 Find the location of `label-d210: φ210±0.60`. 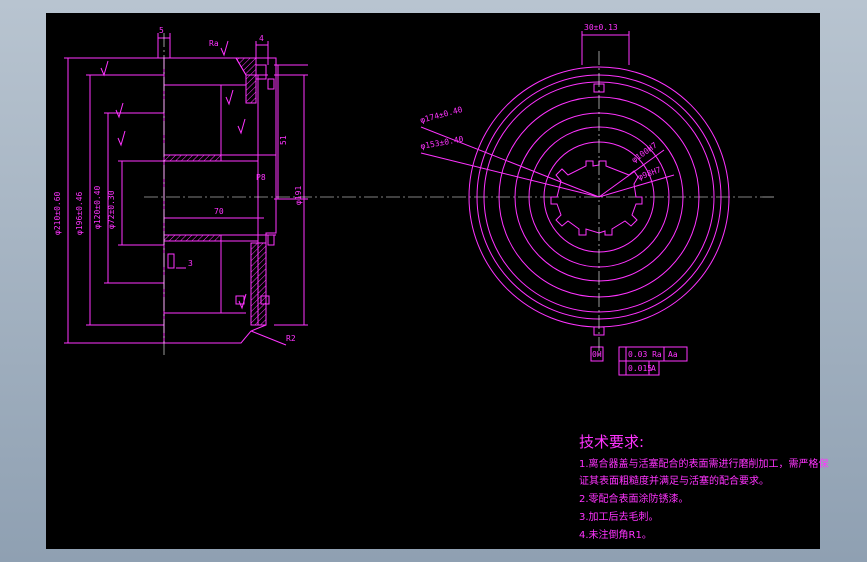

label-d210: φ210±0.60 is located at coordinates (57, 213).